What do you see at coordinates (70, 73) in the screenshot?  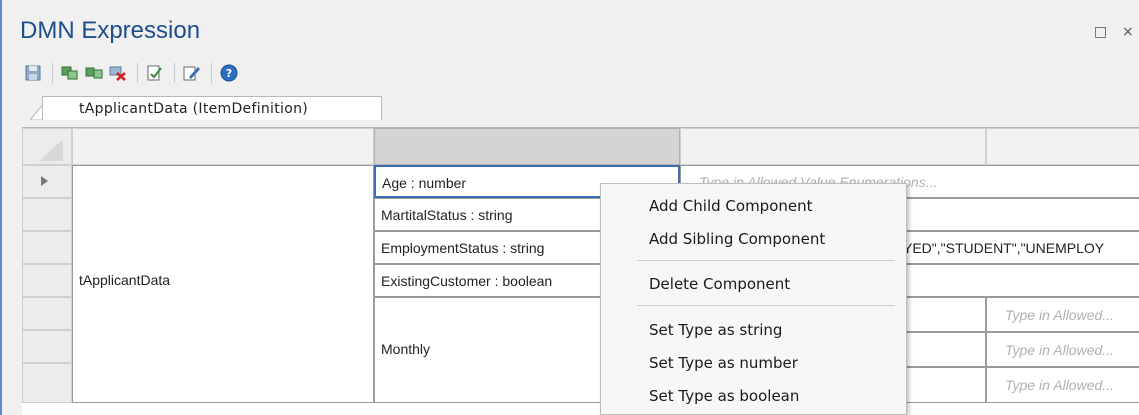 I see `add-child-icon` at bounding box center [70, 73].